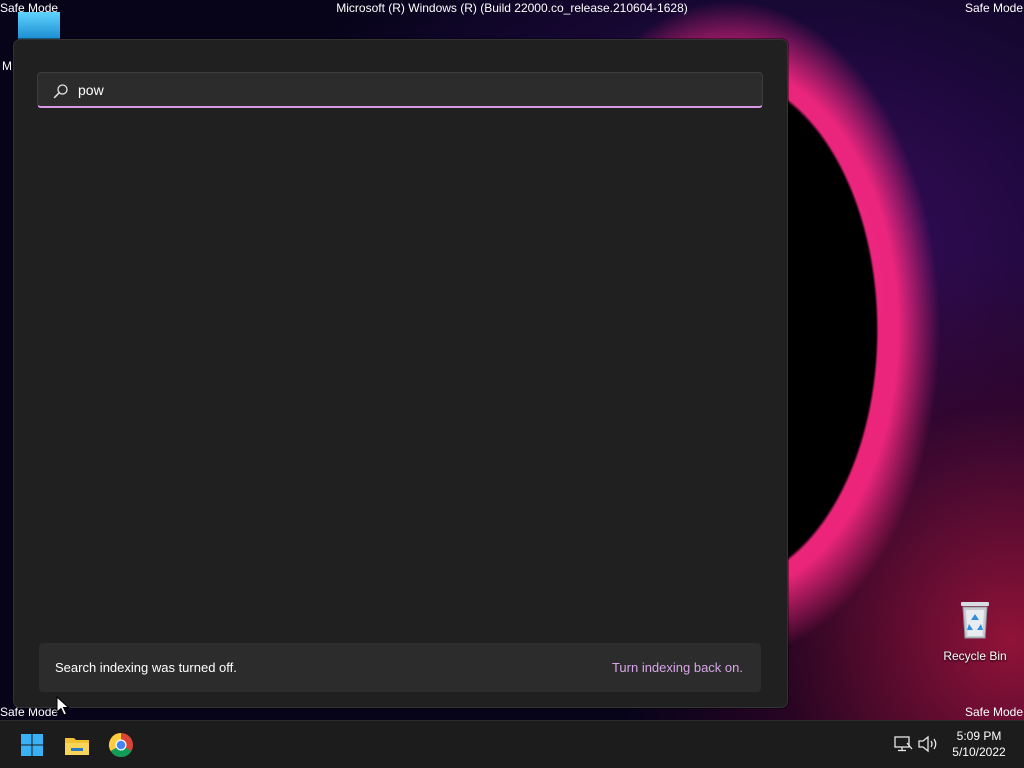 This screenshot has width=1024, height=768. I want to click on chrome-button, so click(121, 745).